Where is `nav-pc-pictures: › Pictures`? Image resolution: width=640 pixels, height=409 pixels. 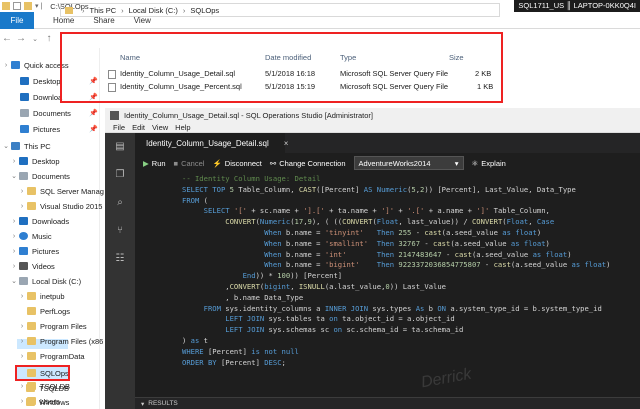 nav-pc-pictures: › Pictures is located at coordinates (34, 251).